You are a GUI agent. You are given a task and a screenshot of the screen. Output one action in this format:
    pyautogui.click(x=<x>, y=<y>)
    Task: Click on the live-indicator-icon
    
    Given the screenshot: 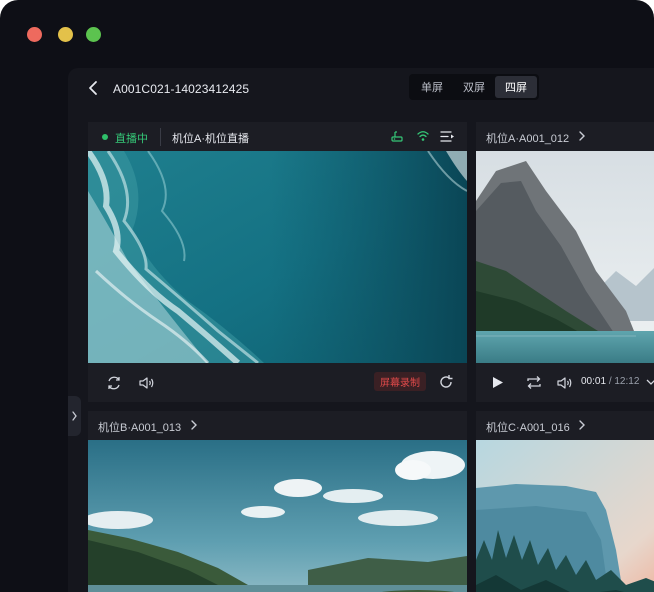 What is the action you would take?
    pyautogui.click(x=105, y=137)
    